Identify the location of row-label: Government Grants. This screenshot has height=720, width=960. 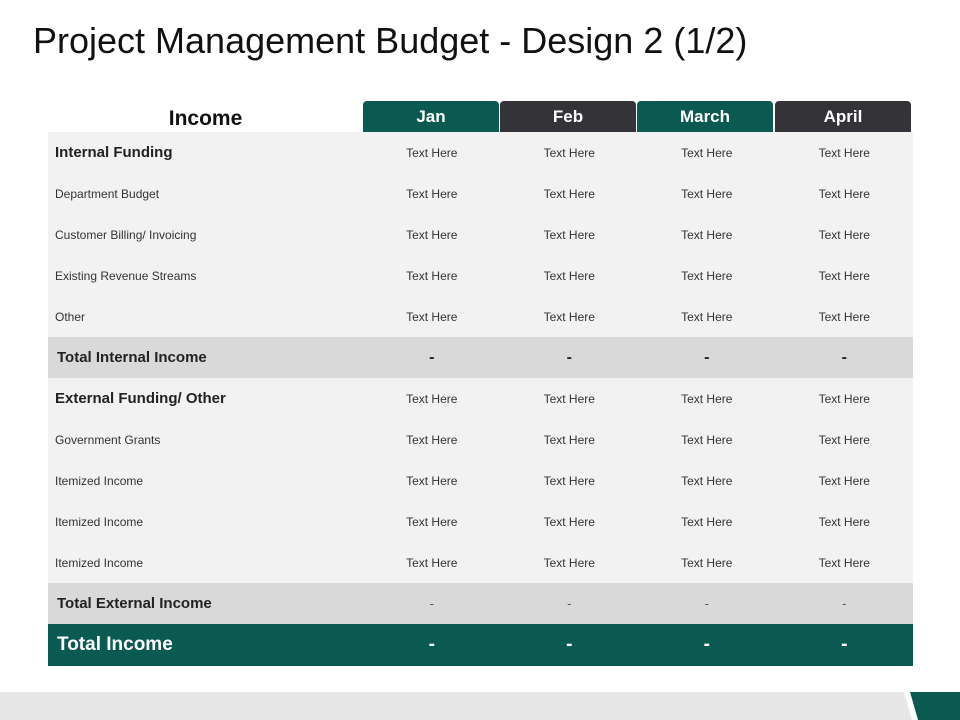
(108, 439).